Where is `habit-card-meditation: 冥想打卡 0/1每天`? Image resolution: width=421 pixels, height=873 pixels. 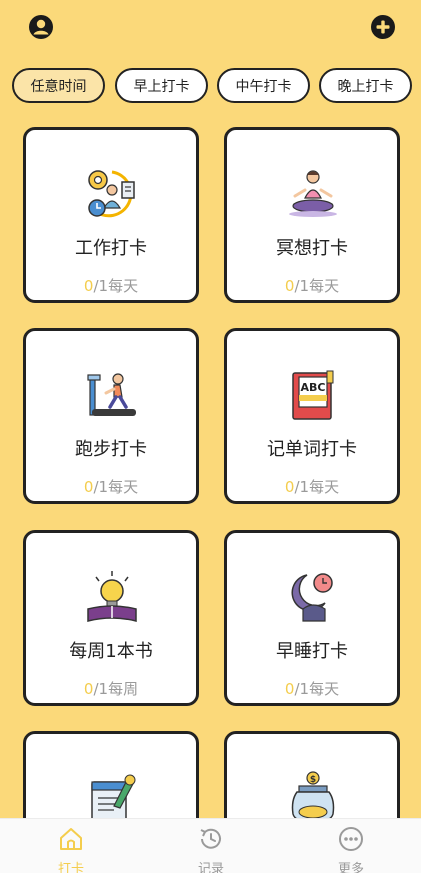
habit-card-meditation: 冥想打卡 0/1每天 is located at coordinates (312, 215).